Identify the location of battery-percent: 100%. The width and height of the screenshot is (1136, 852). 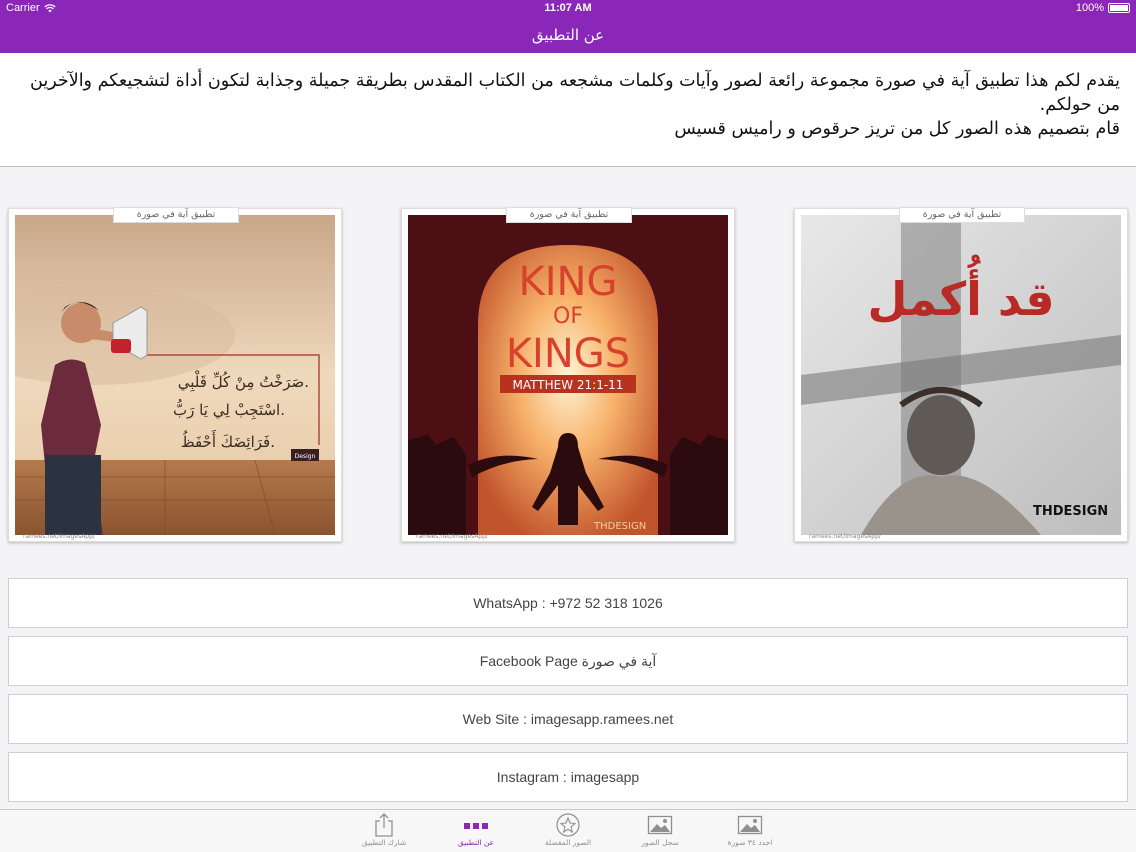
(1089, 8).